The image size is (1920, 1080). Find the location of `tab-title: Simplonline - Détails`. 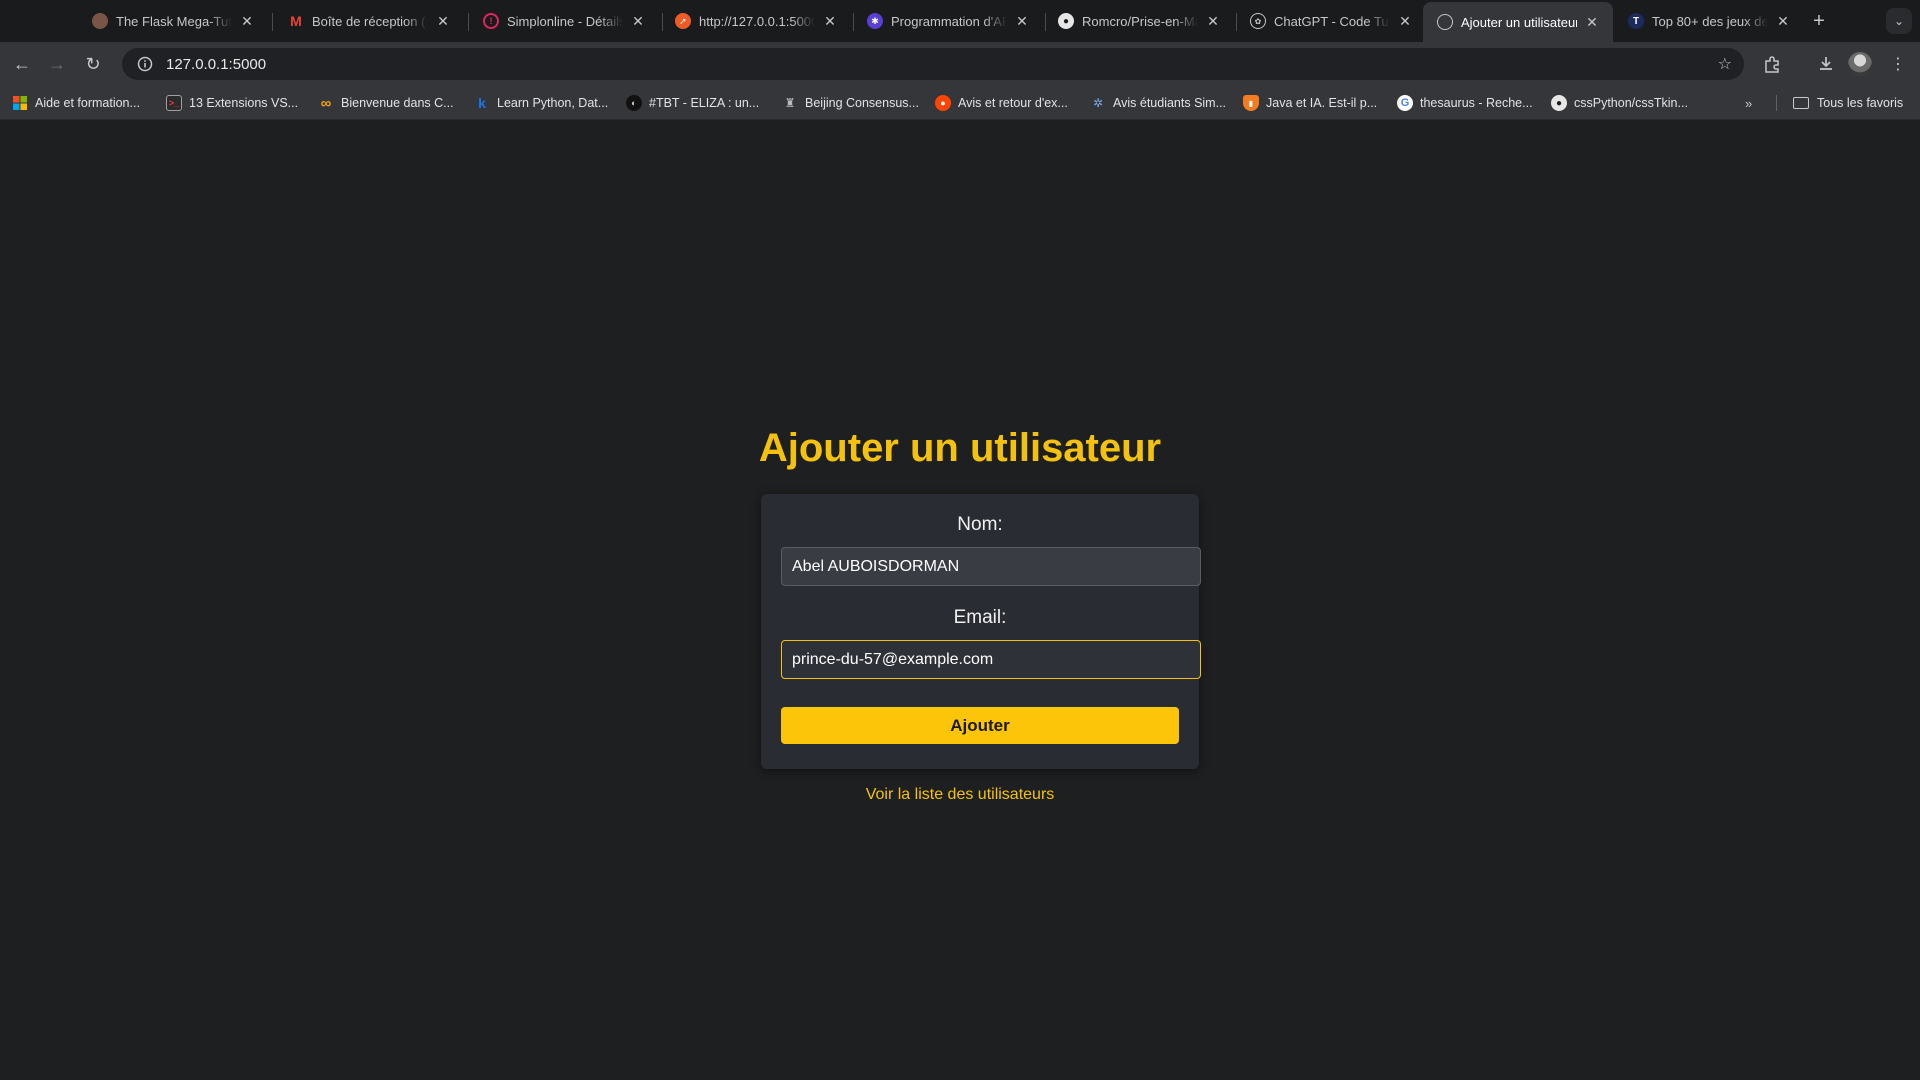

tab-title: Simplonline - Détails is located at coordinates (565, 21).